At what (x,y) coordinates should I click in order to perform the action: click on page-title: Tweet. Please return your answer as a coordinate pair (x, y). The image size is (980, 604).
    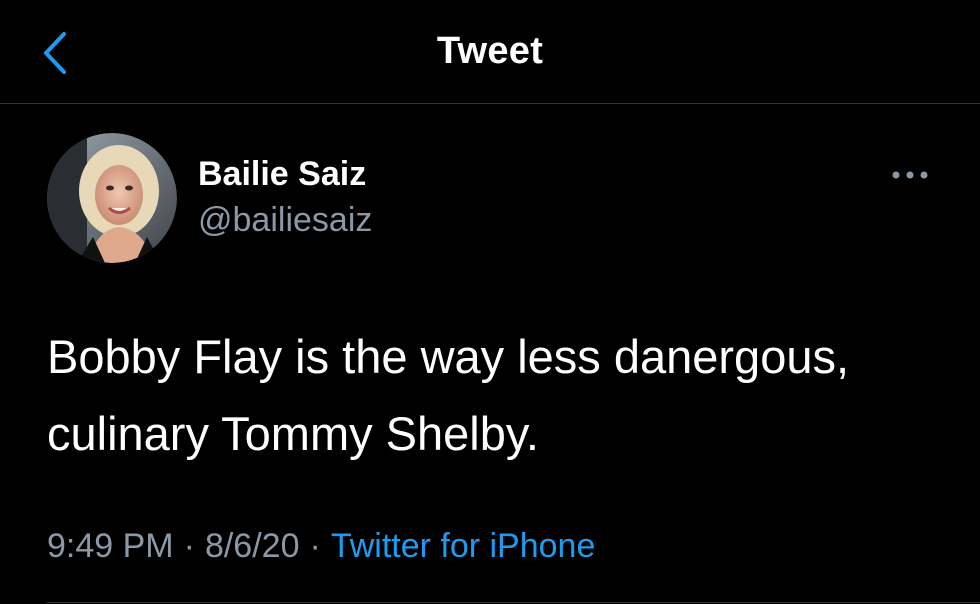
    Looking at the image, I should click on (490, 51).